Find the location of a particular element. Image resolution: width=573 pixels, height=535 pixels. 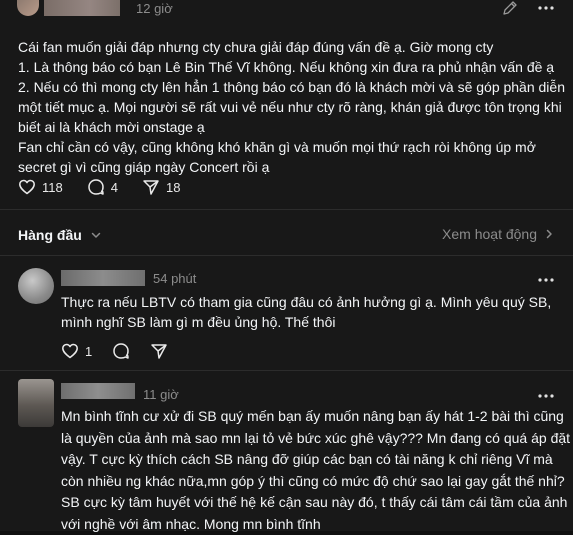

sort-dropdown: Hàng đầu is located at coordinates (60, 235).